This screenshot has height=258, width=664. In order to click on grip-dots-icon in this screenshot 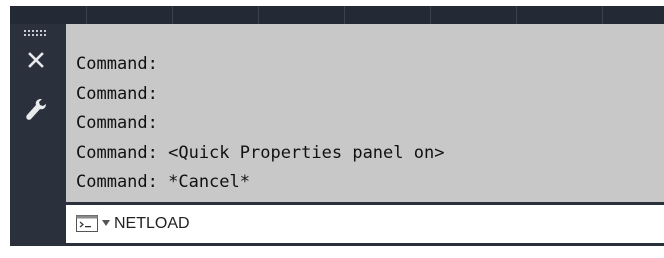, I will do `click(35, 35)`.